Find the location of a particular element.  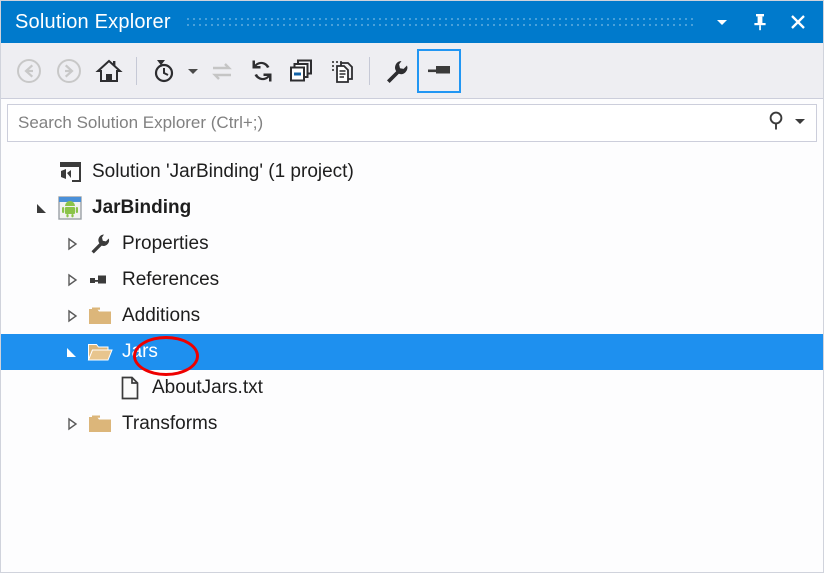

tree-row-additions: Additions is located at coordinates (412, 316).